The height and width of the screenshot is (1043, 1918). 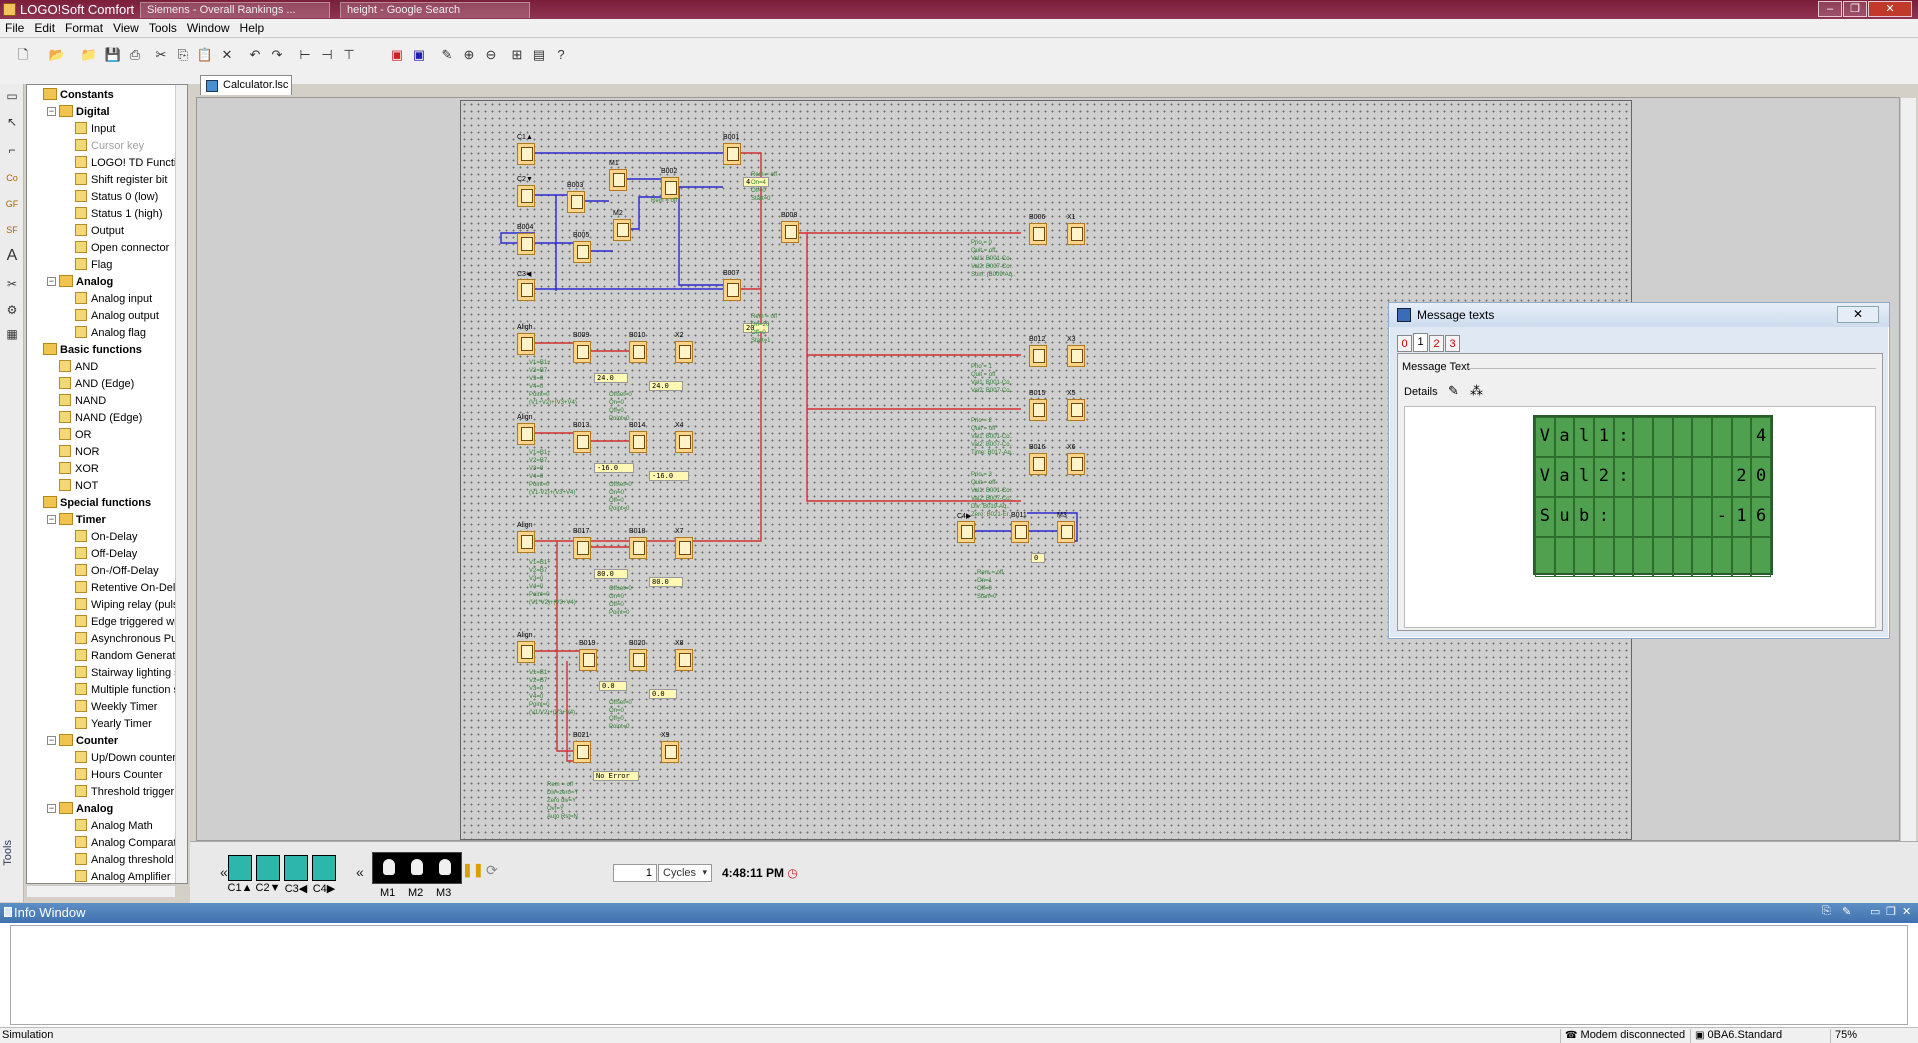 What do you see at coordinates (88, 741) in the screenshot?
I see `tree-folder: Counter` at bounding box center [88, 741].